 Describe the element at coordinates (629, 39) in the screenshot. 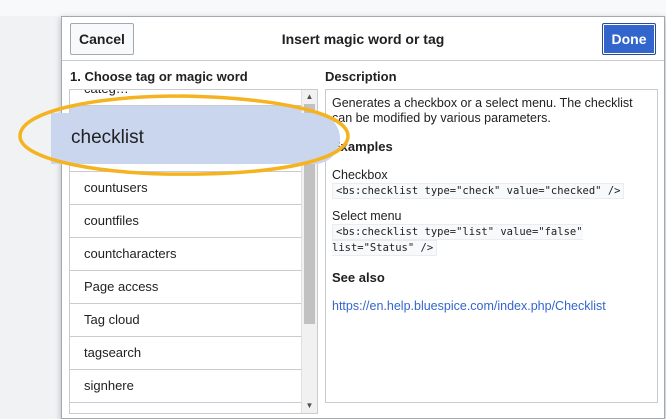

I see `done-button: Done` at that location.